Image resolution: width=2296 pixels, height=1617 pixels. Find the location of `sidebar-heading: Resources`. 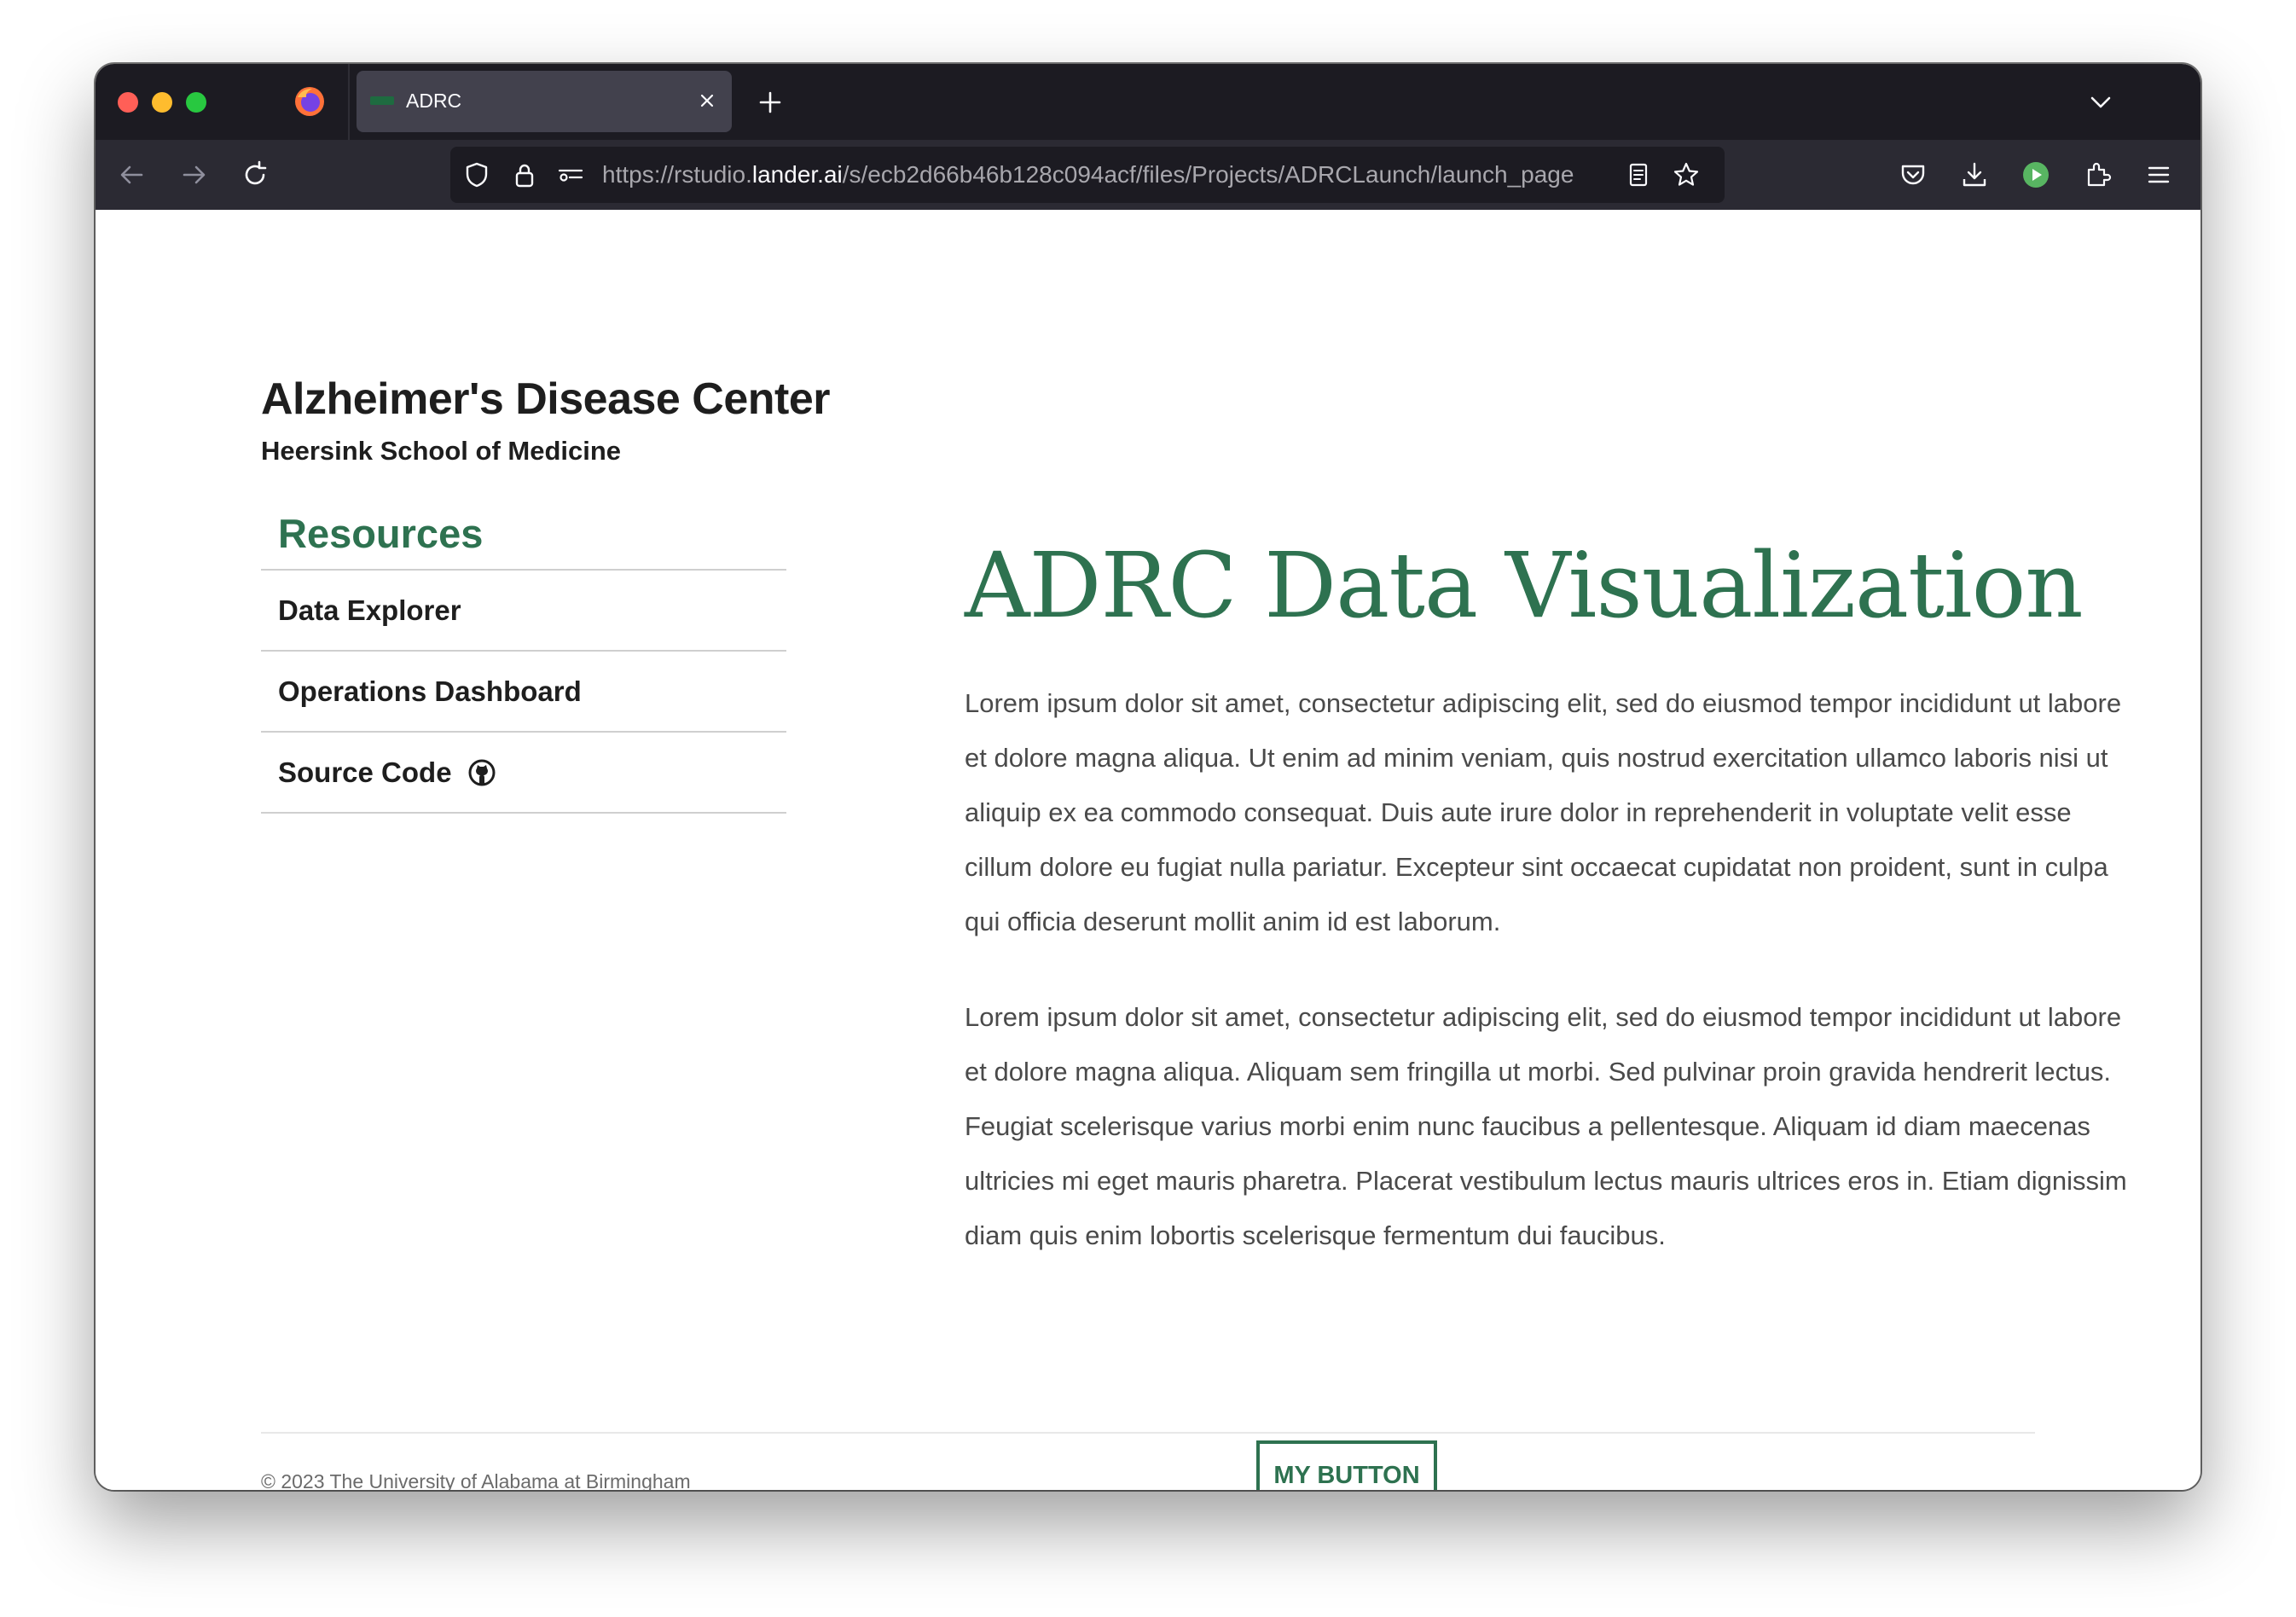

sidebar-heading: Resources is located at coordinates (523, 533).